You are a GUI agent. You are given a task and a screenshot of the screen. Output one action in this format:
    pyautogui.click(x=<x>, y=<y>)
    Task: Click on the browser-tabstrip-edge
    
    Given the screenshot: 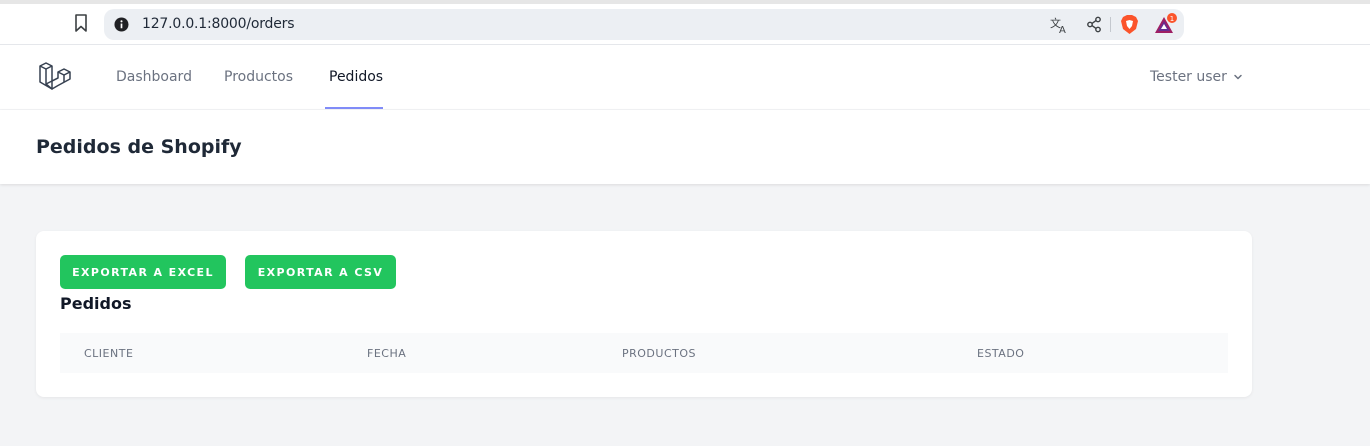 What is the action you would take?
    pyautogui.click(x=685, y=2)
    